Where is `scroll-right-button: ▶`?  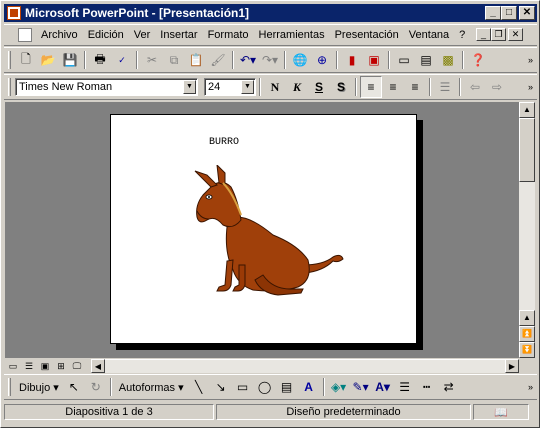 scroll-right-button: ▶ is located at coordinates (512, 366).